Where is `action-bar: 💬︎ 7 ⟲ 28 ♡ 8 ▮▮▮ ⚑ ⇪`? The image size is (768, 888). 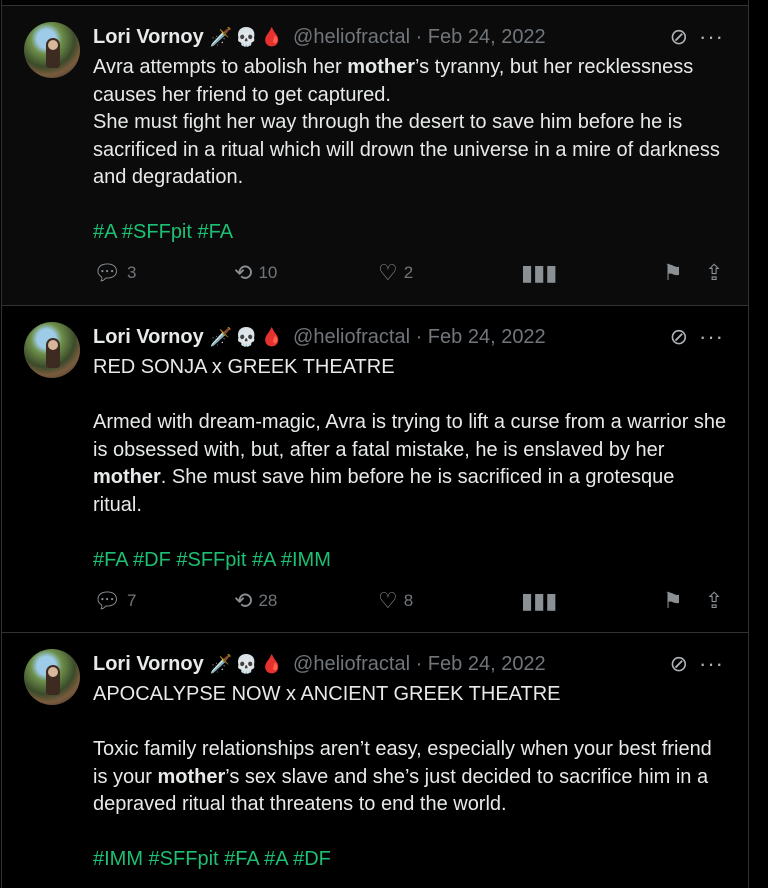
action-bar: 💬︎ 7 ⟲ 28 ♡ 8 ▮▮▮ ⚑ ⇪ is located at coordinates (410, 602).